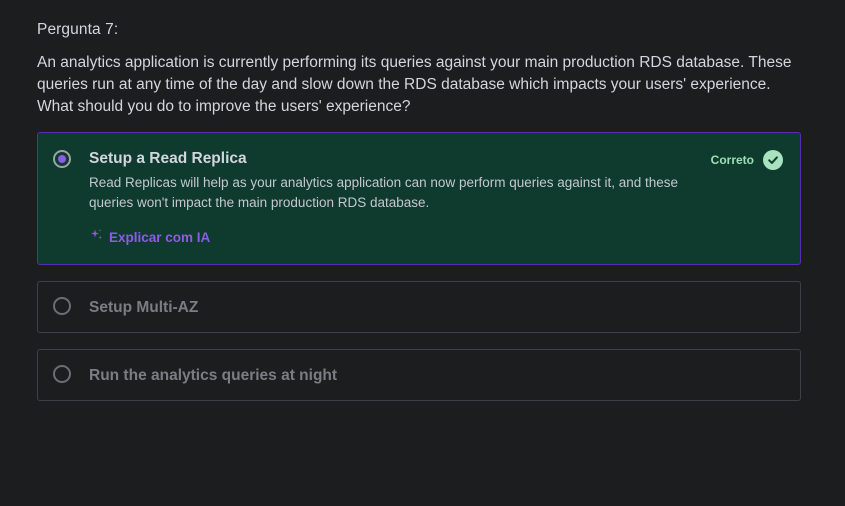 The image size is (845, 506). Describe the element at coordinates (213, 375) in the screenshot. I see `answer-title: Run the analytics queries at night` at that location.